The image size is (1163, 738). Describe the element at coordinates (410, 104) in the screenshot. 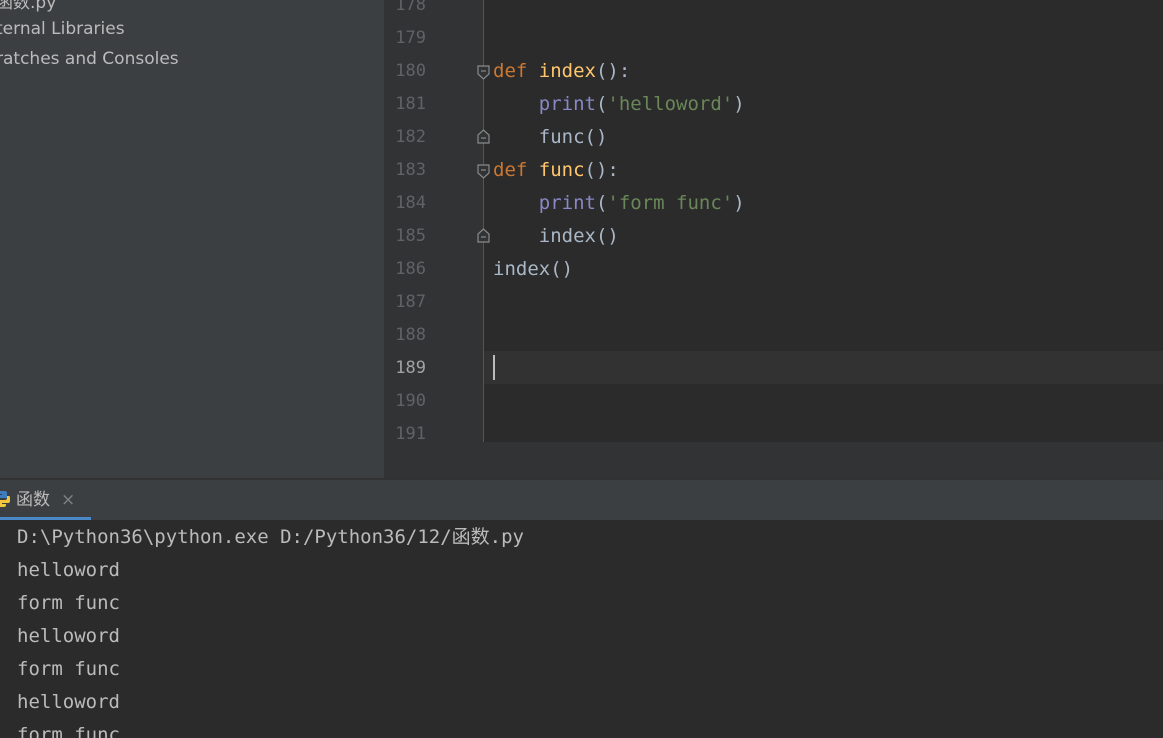

I see `line-number: 181` at that location.